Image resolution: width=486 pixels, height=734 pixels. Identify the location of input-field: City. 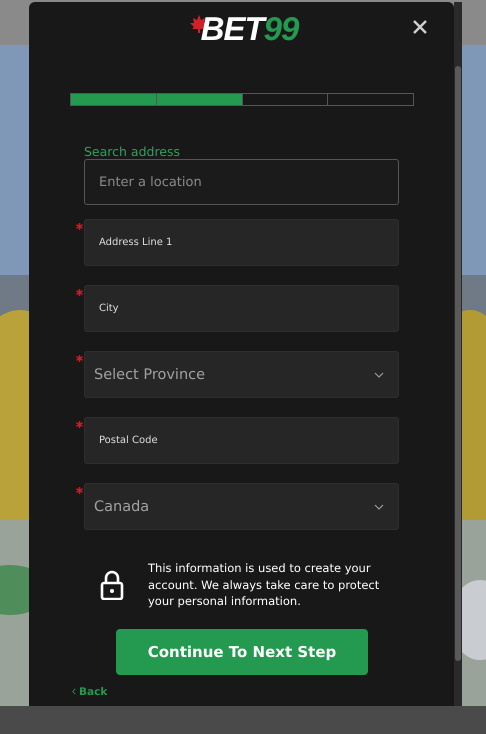
(241, 308).